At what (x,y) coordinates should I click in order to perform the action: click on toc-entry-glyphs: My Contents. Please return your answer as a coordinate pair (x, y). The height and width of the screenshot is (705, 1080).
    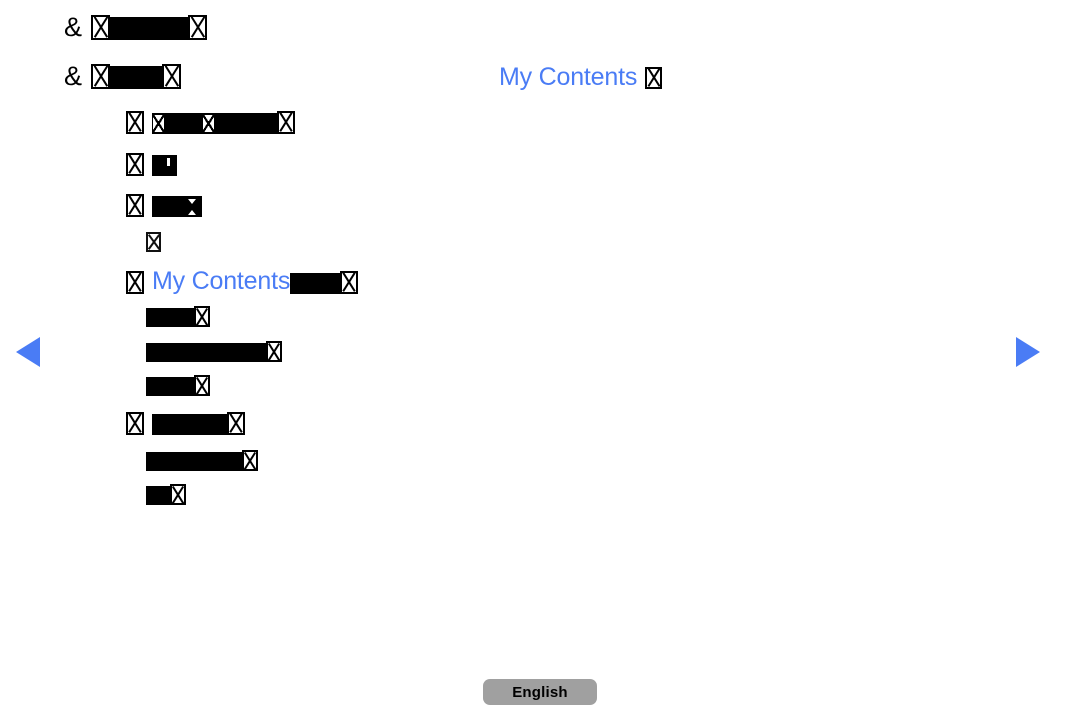
    Looking at the image, I should click on (242, 281).